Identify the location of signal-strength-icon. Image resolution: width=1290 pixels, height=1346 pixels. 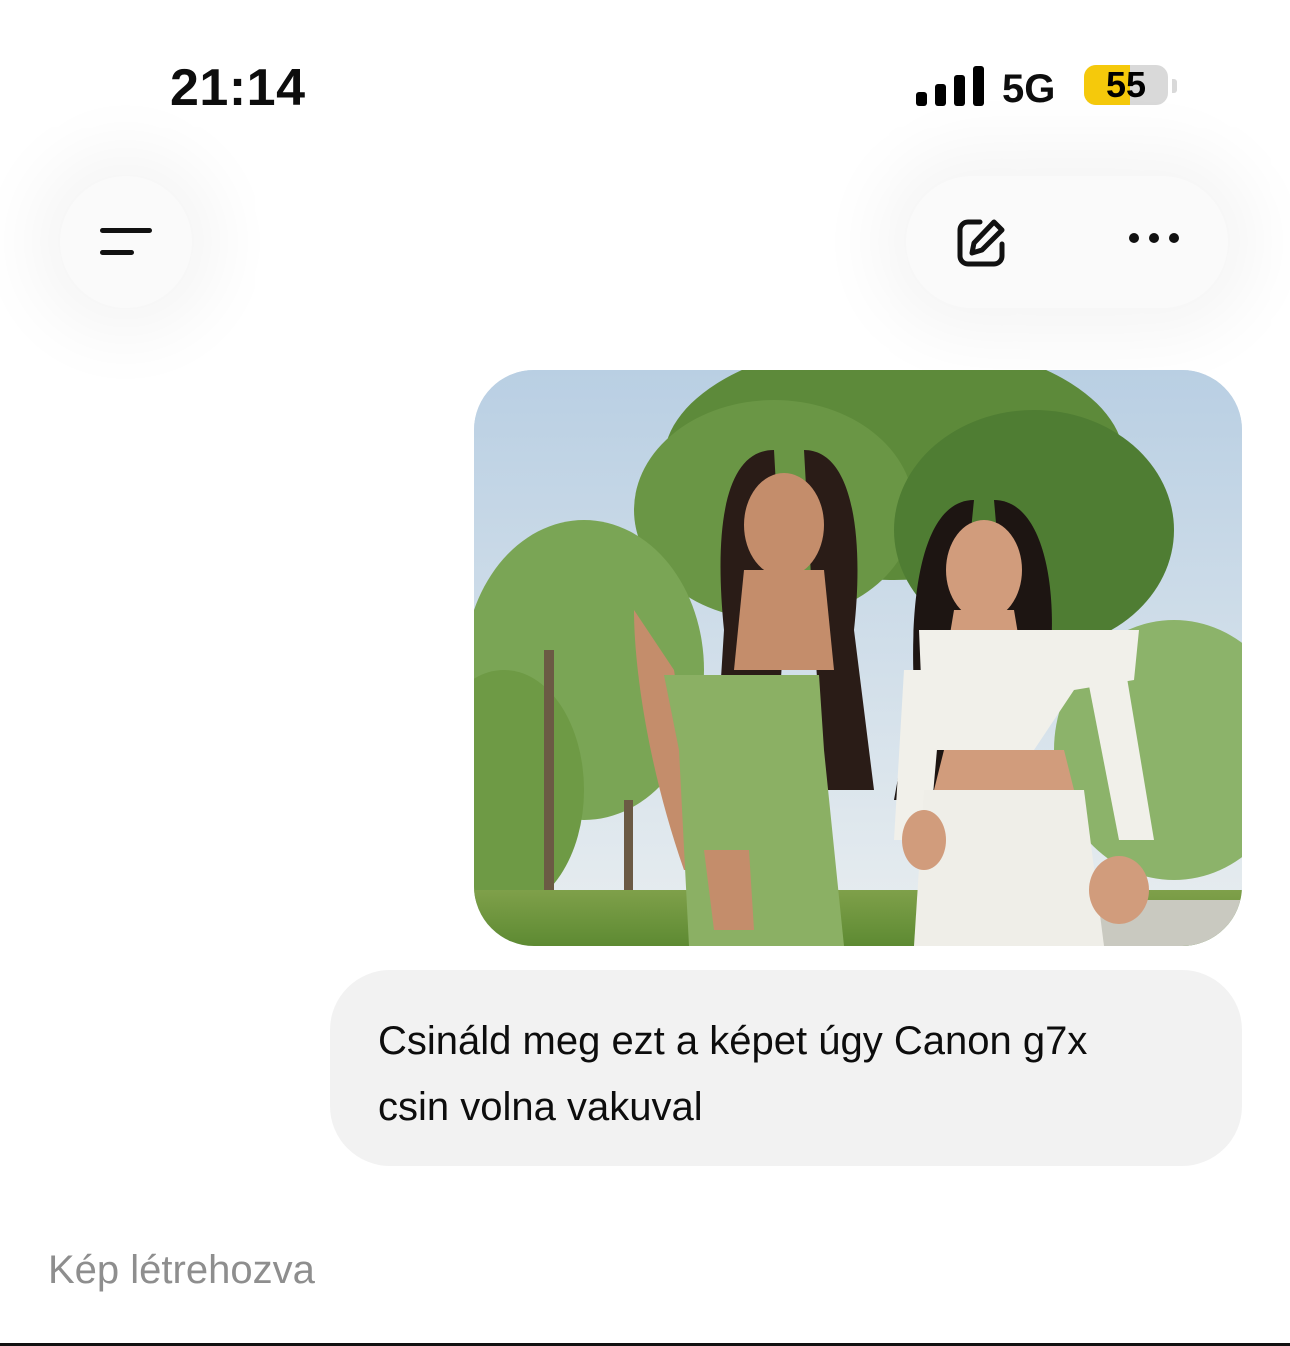
(949, 86).